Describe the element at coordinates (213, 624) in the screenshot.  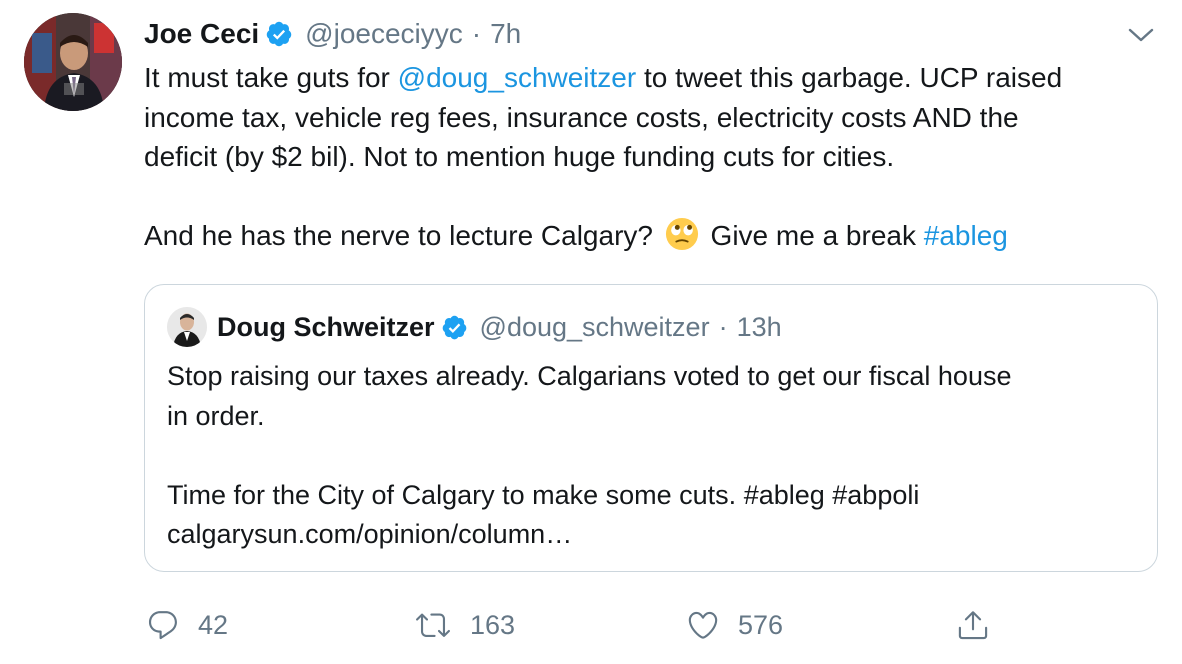
I see `reply-count: 42` at that location.